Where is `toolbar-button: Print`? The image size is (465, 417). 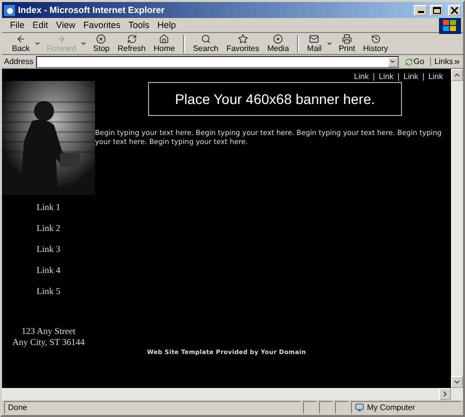
toolbar-button: Print is located at coordinates (347, 43).